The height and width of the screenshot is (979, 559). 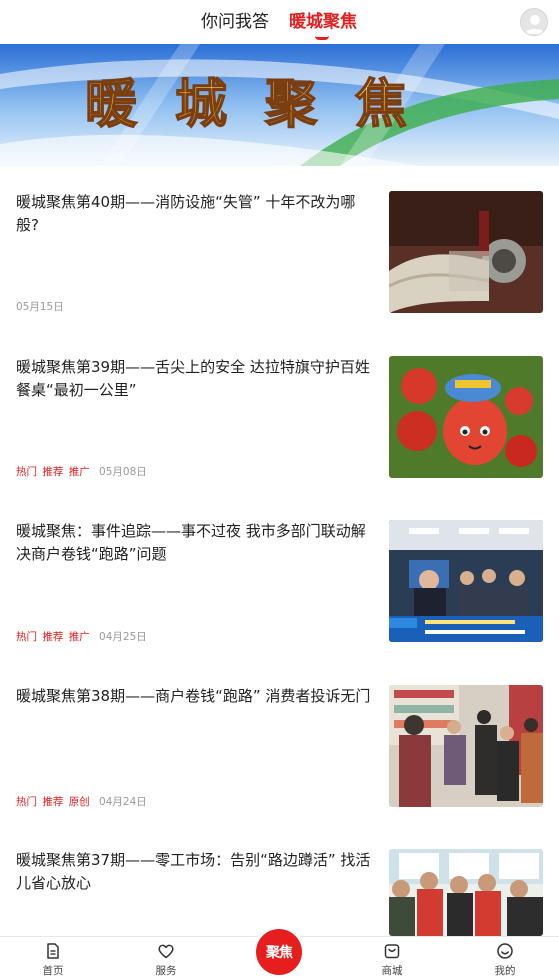 I want to click on nav-shop: 商城, so click(x=392, y=960).